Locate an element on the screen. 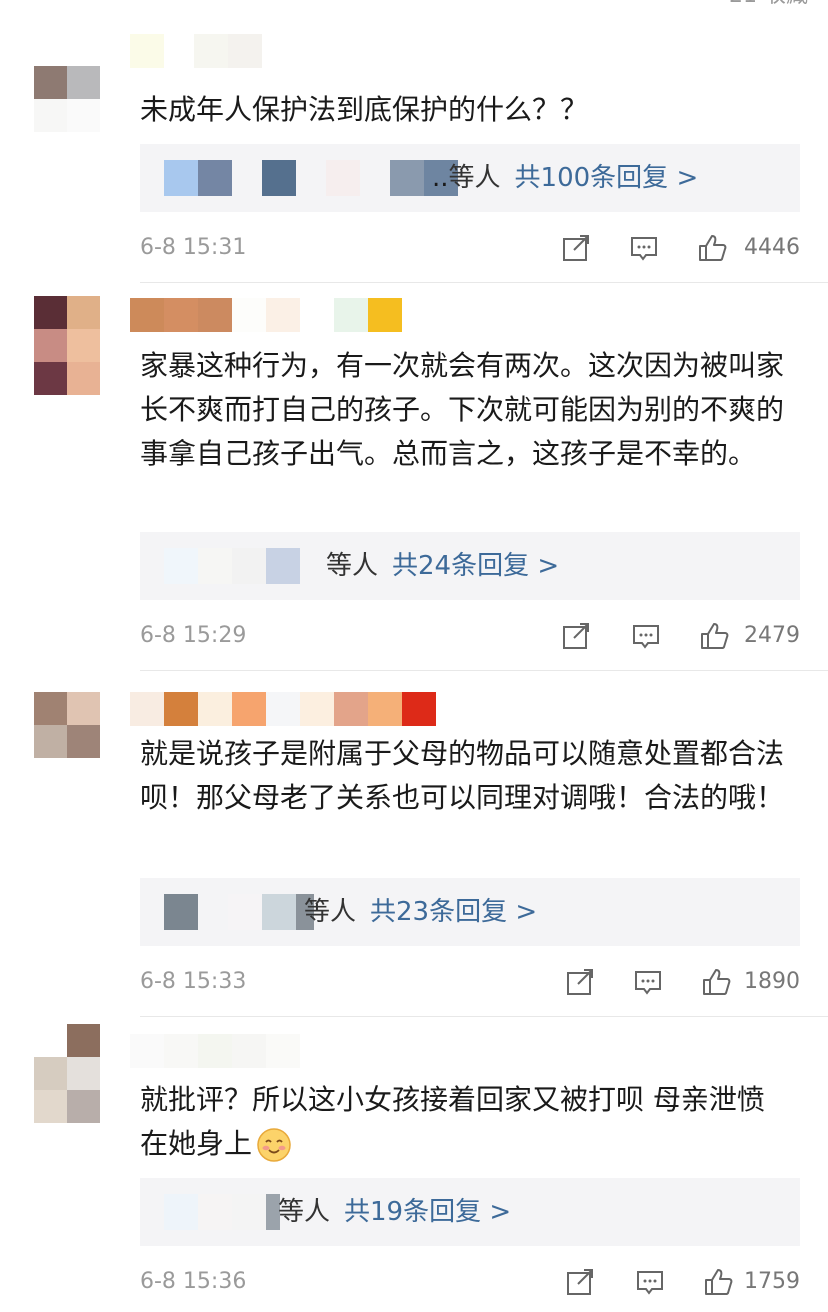 The height and width of the screenshot is (1312, 828). like-count: 2479 is located at coordinates (772, 635).